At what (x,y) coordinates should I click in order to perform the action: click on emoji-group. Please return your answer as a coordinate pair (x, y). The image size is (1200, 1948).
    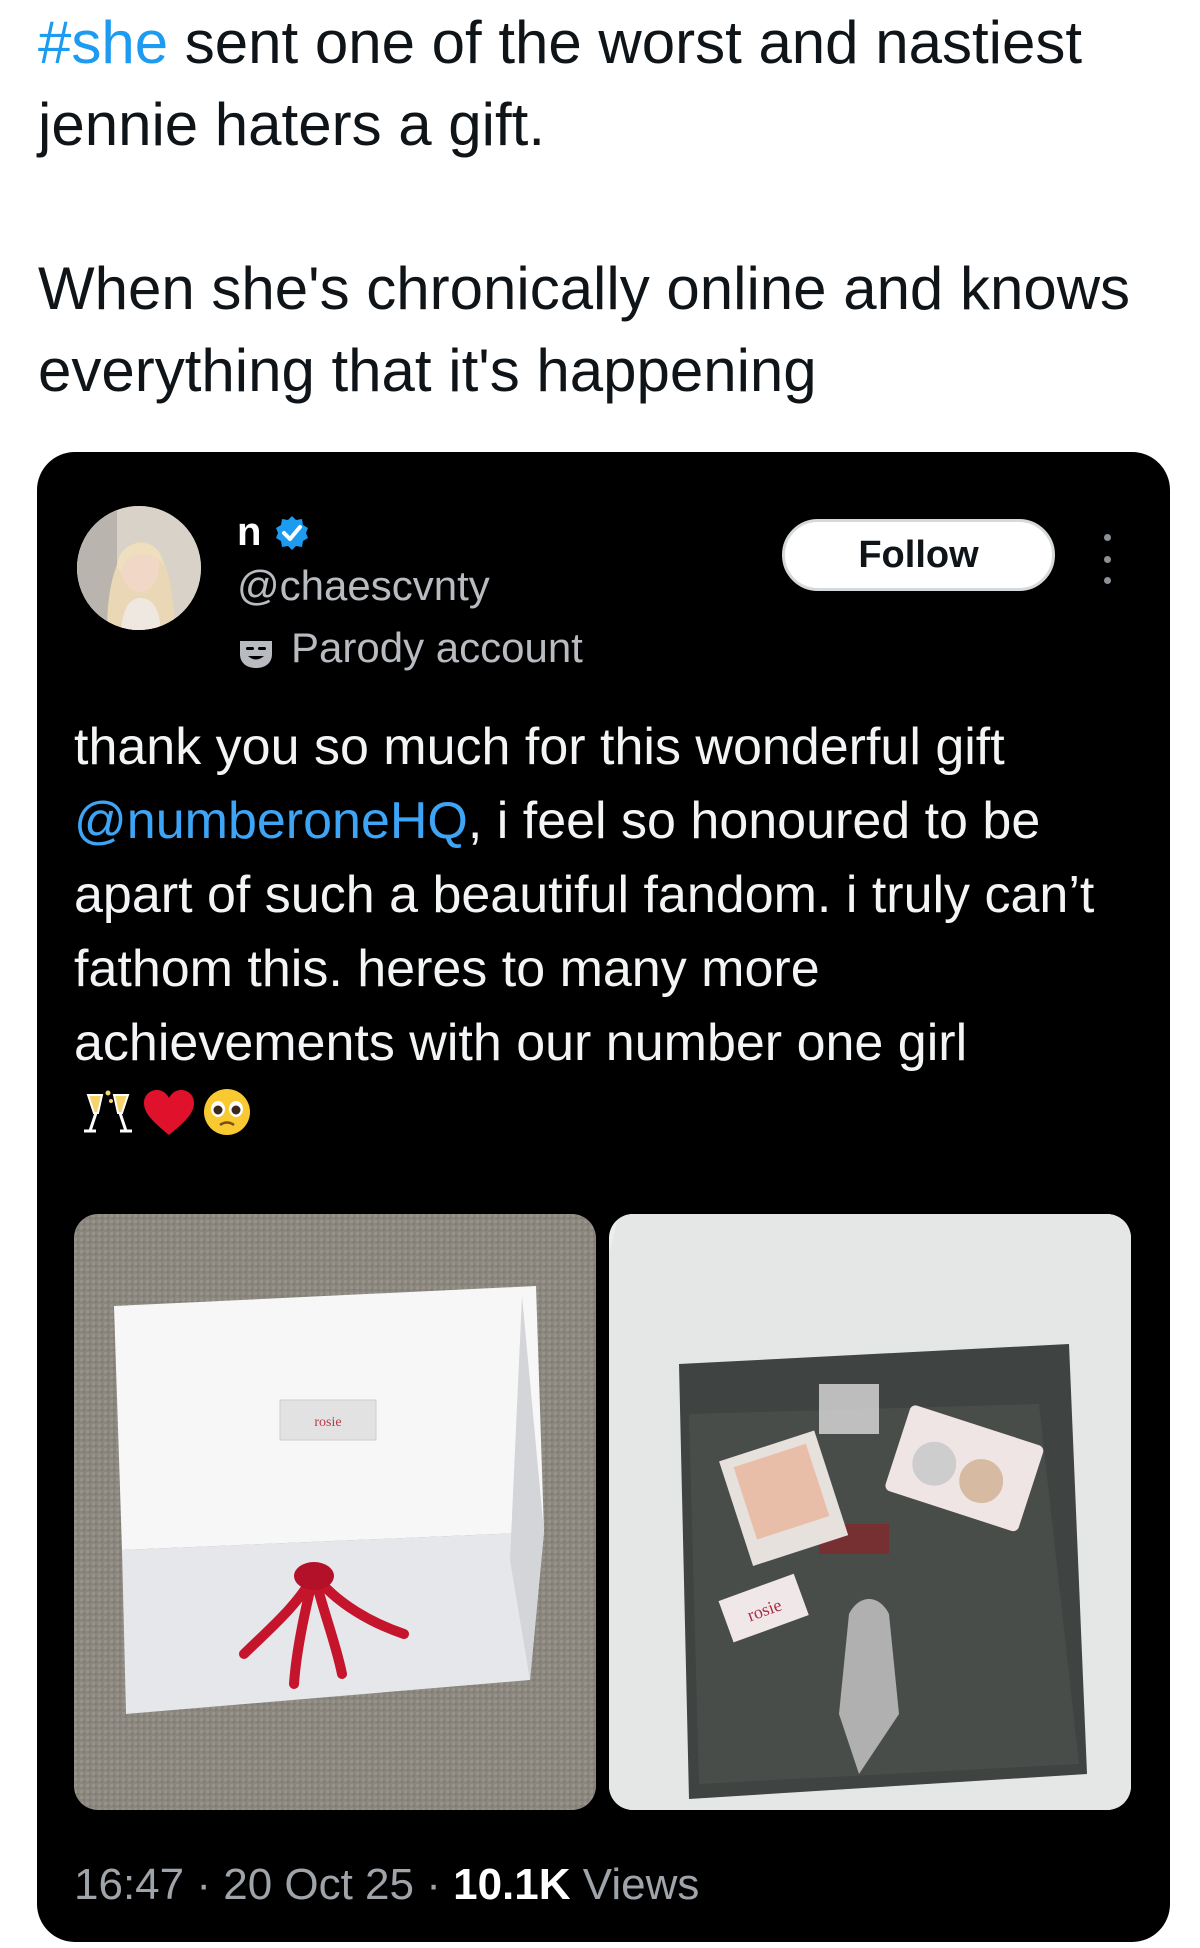
    Looking at the image, I should click on (166, 1120).